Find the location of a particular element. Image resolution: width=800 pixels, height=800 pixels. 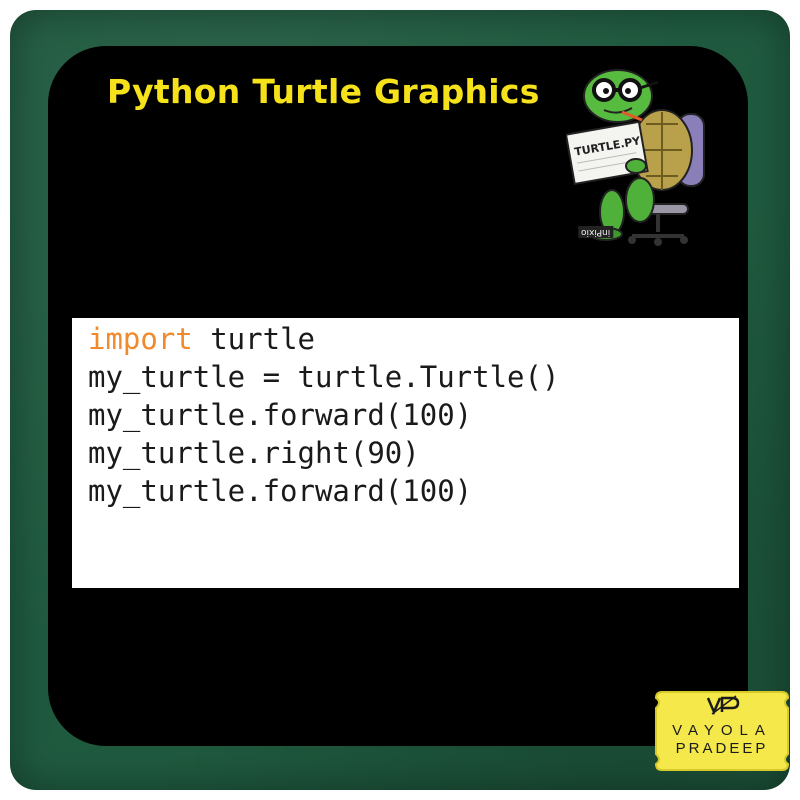

brand-badge: VAYOLA PRADEEP is located at coordinates (722, 731).